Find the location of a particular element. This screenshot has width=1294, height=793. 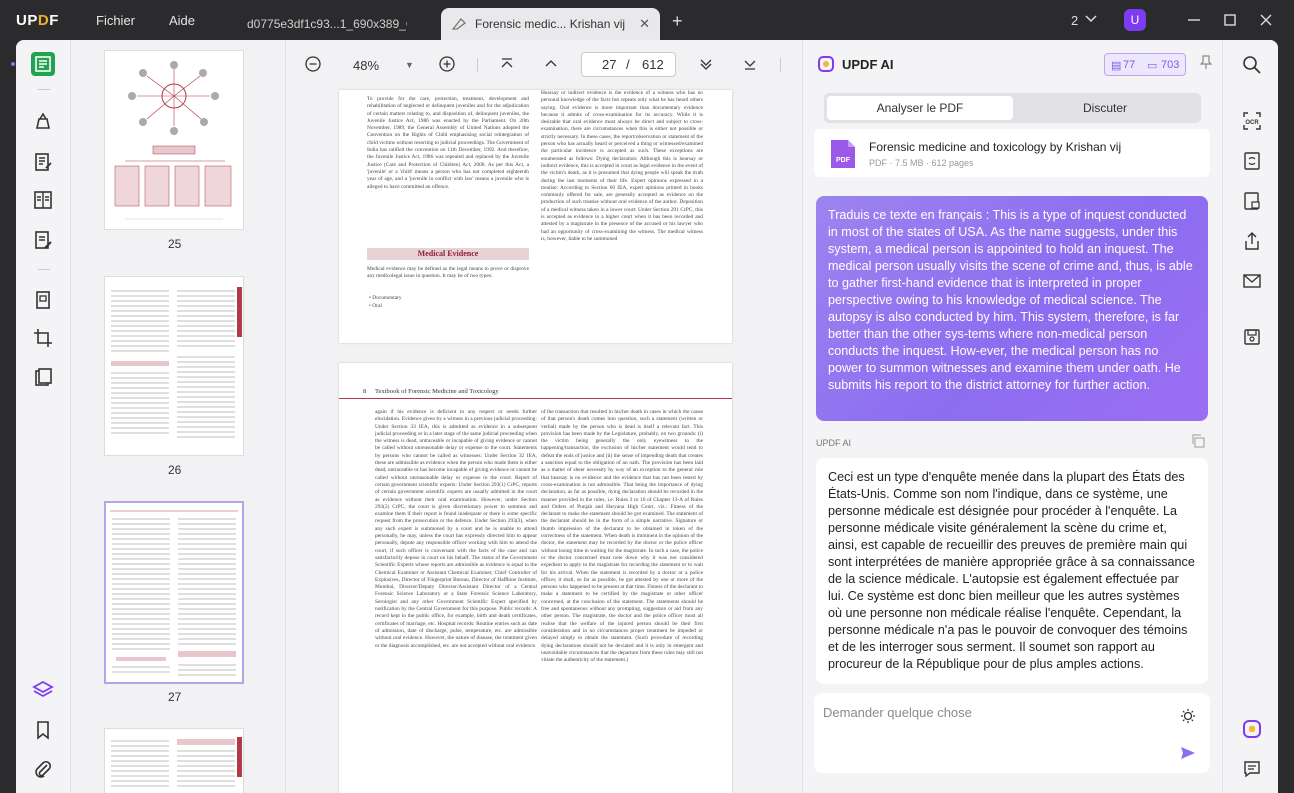

pdf-bullet-text: Oral is located at coordinates (377, 306).